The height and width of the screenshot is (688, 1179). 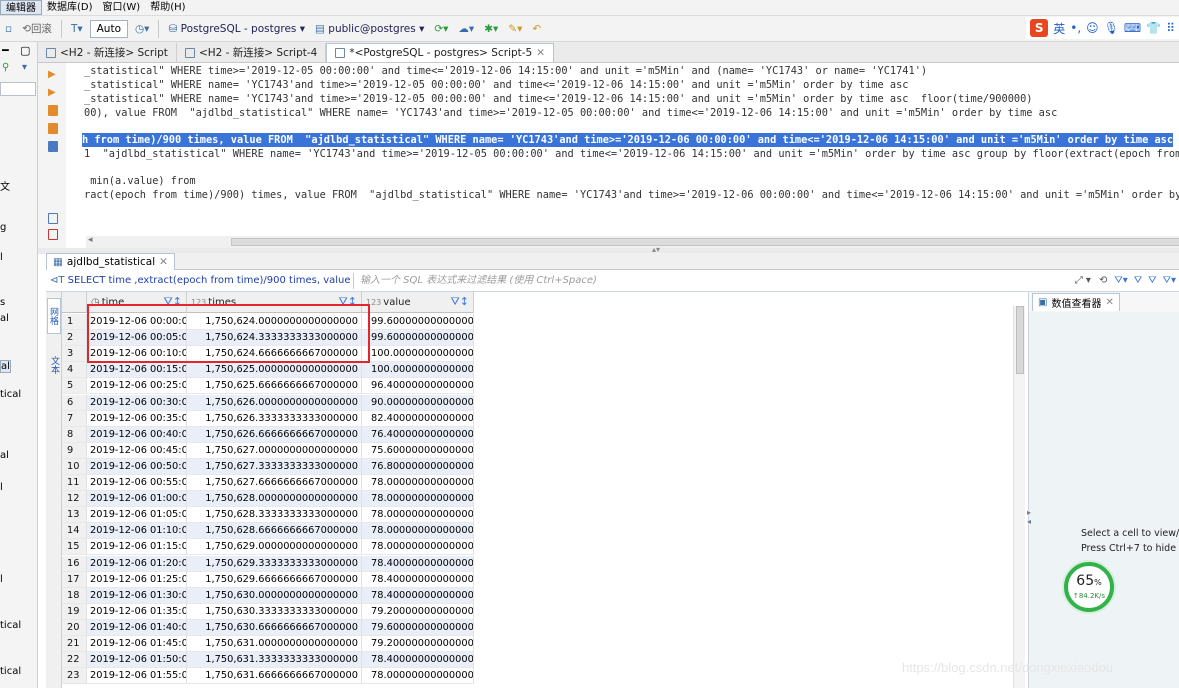 I want to click on cell-time: 2019-12-06 00:15:00, so click(x=137, y=370).